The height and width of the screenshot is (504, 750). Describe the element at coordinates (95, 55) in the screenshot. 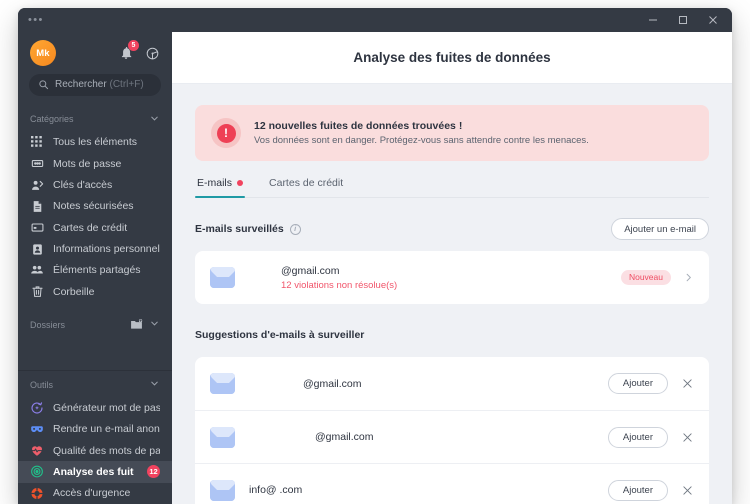

I see `sidebar-account-bar: Mk 5` at that location.